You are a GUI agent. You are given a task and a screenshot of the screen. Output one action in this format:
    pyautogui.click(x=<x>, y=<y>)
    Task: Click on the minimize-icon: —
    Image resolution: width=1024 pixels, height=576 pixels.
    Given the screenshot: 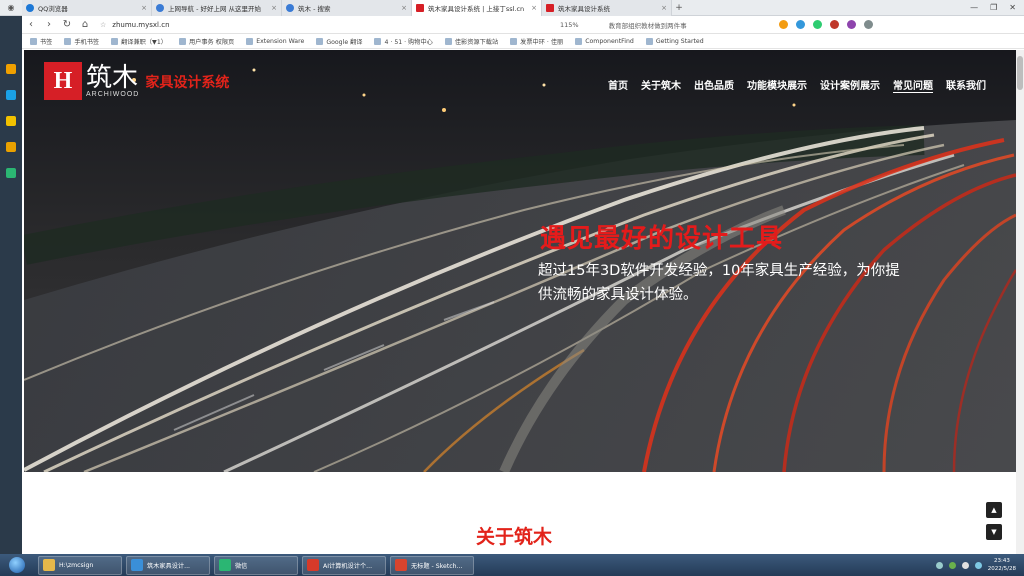 What is the action you would take?
    pyautogui.click(x=974, y=7)
    